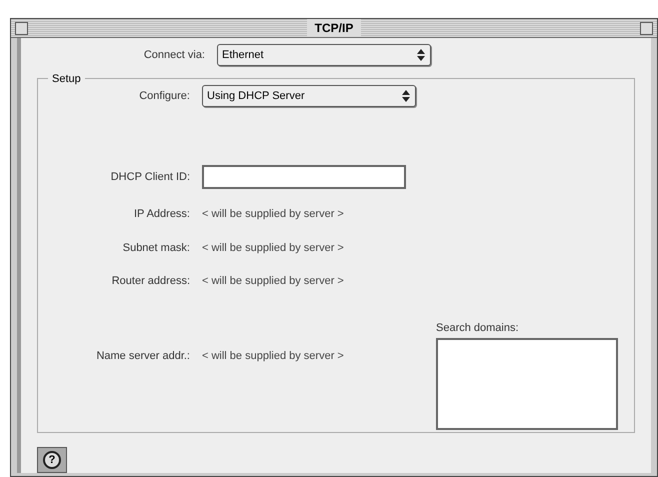 The width and height of the screenshot is (658, 477). Describe the element at coordinates (143, 356) in the screenshot. I see `field-label: Name server addr.:` at that location.